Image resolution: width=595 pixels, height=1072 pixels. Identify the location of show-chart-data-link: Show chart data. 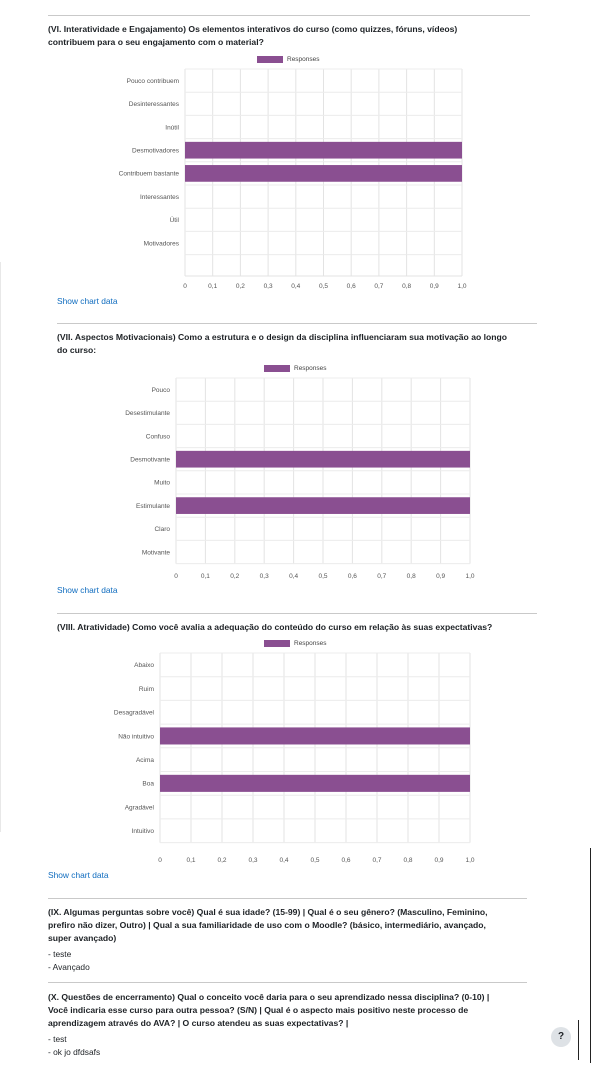
(78, 875).